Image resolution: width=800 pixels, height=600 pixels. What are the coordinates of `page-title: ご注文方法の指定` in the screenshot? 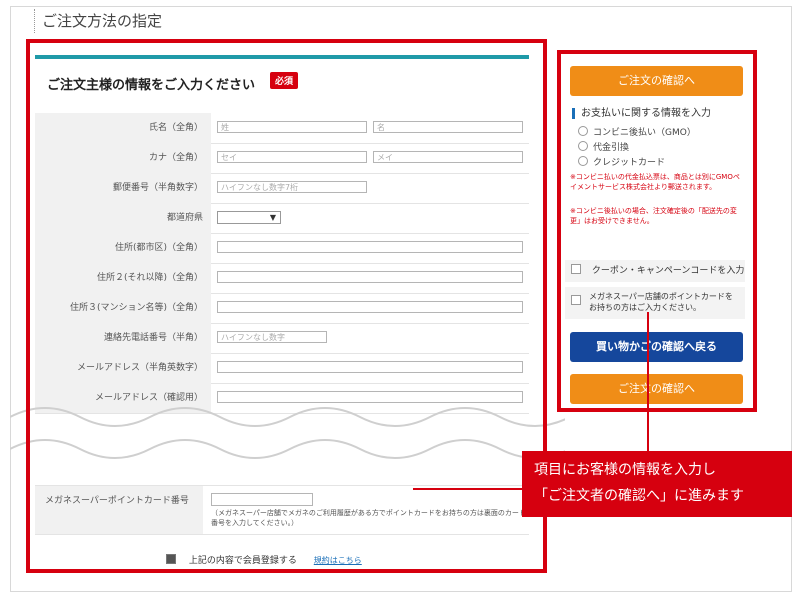 It's located at (102, 21).